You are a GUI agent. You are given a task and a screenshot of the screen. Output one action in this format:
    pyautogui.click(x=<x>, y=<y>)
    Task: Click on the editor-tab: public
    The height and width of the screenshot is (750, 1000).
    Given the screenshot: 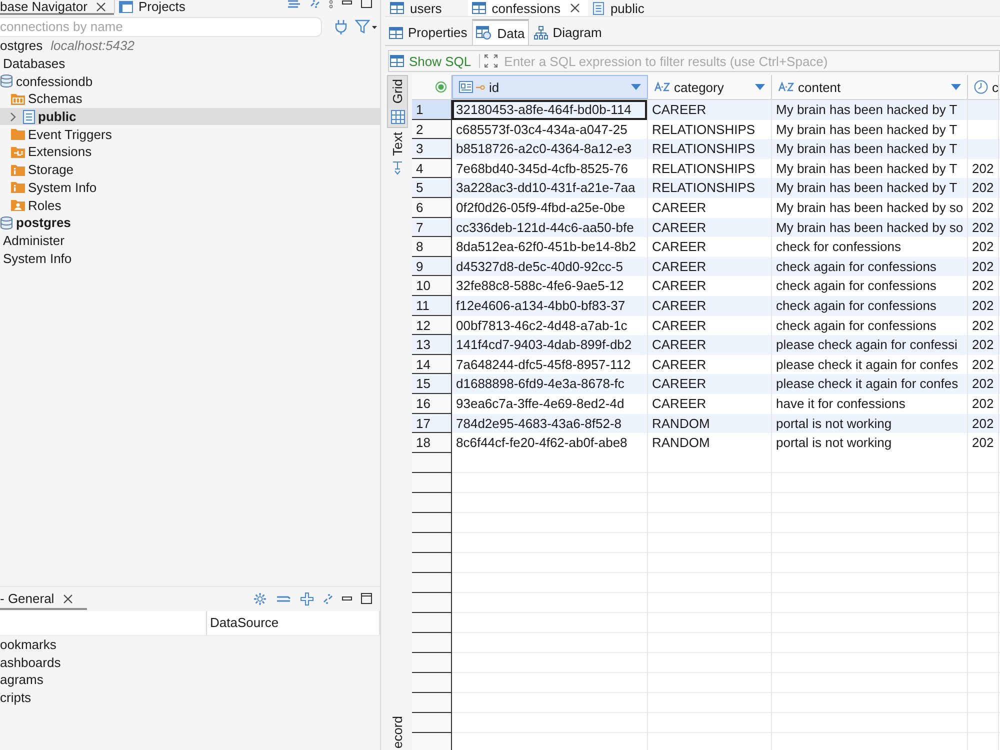 What is the action you would take?
    pyautogui.click(x=629, y=8)
    